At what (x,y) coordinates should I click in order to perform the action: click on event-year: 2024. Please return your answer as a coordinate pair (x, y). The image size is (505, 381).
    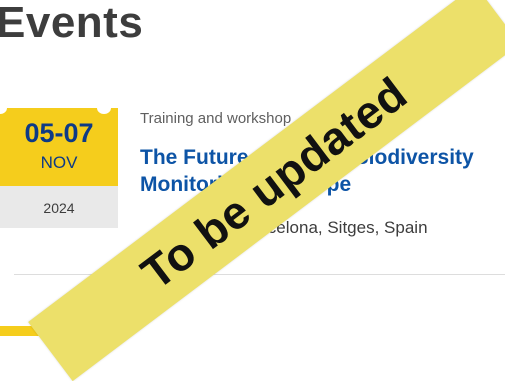
    Looking at the image, I should click on (59, 208).